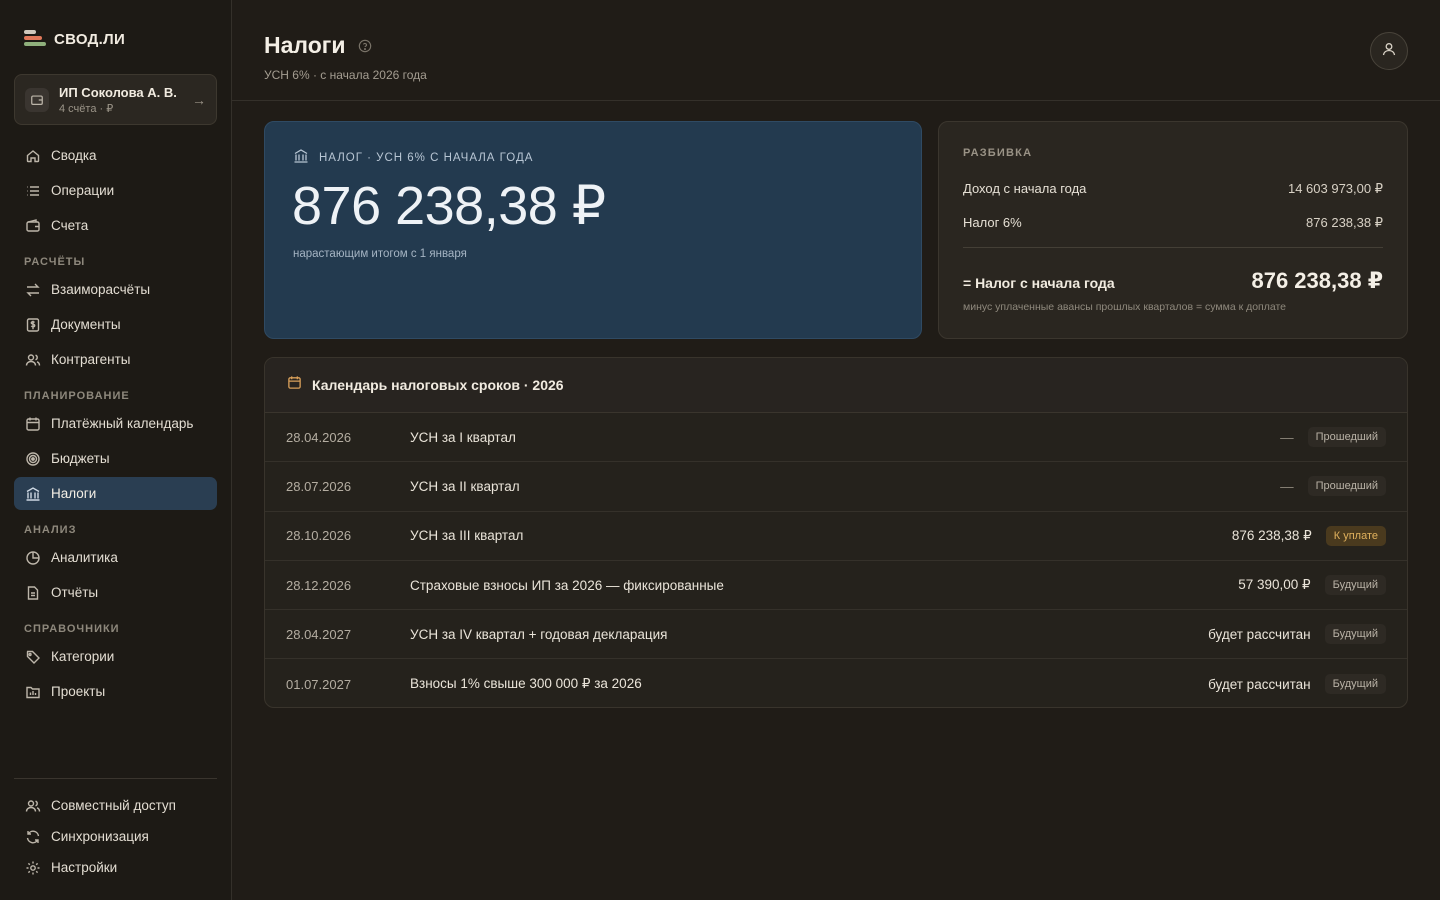 This screenshot has height=900, width=1440. I want to click on logo-text: СВОД.ЛИ, so click(90, 39).